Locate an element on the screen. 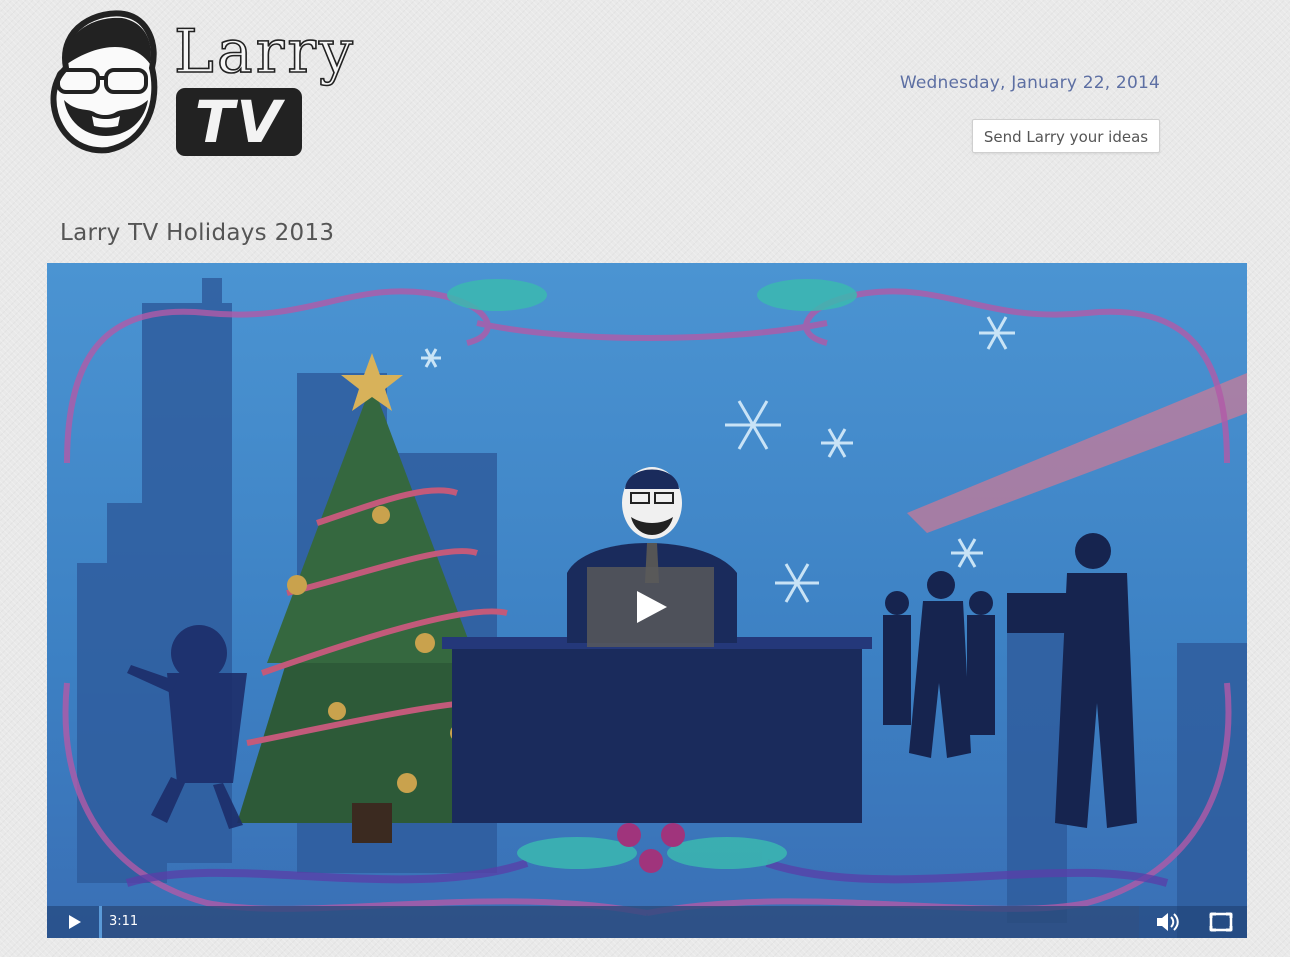  logo-tv-text: TV is located at coordinates (239, 122).